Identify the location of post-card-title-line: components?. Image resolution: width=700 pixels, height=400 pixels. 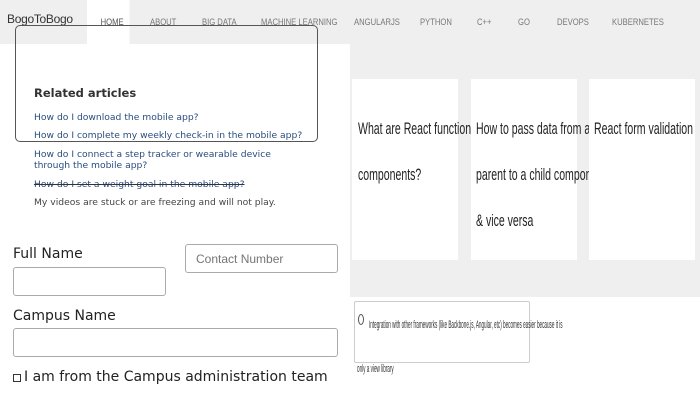
(390, 174).